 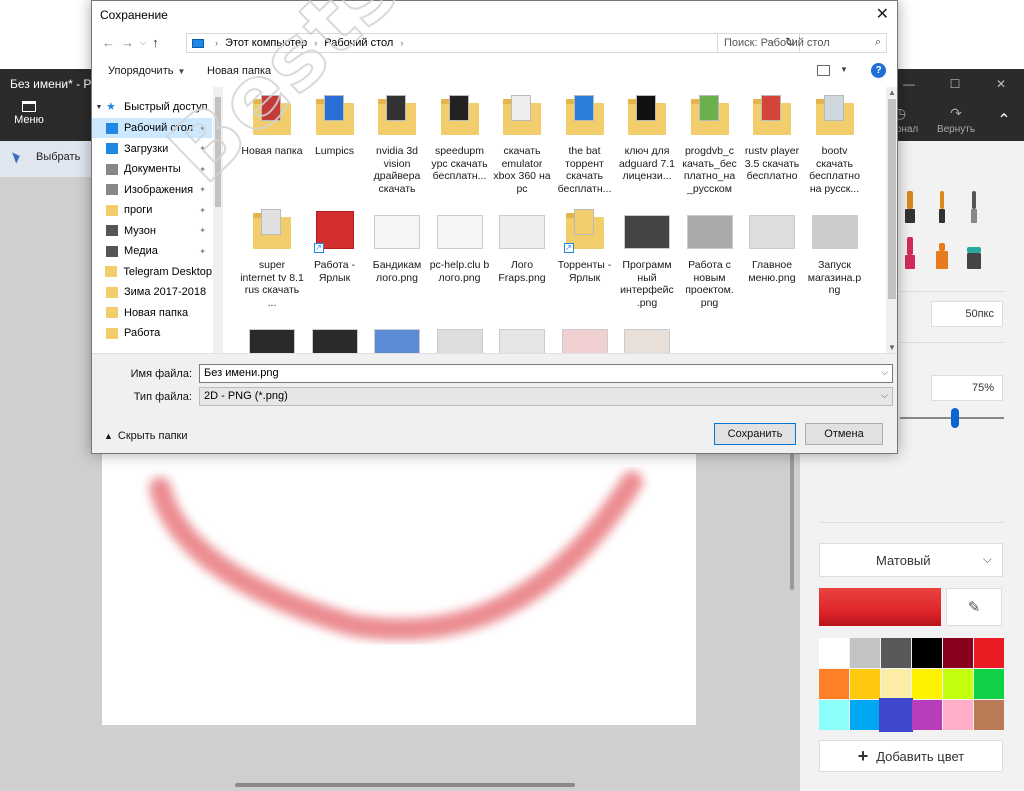 I want to click on nav-item: Изображения ✦, so click(x=152, y=190).